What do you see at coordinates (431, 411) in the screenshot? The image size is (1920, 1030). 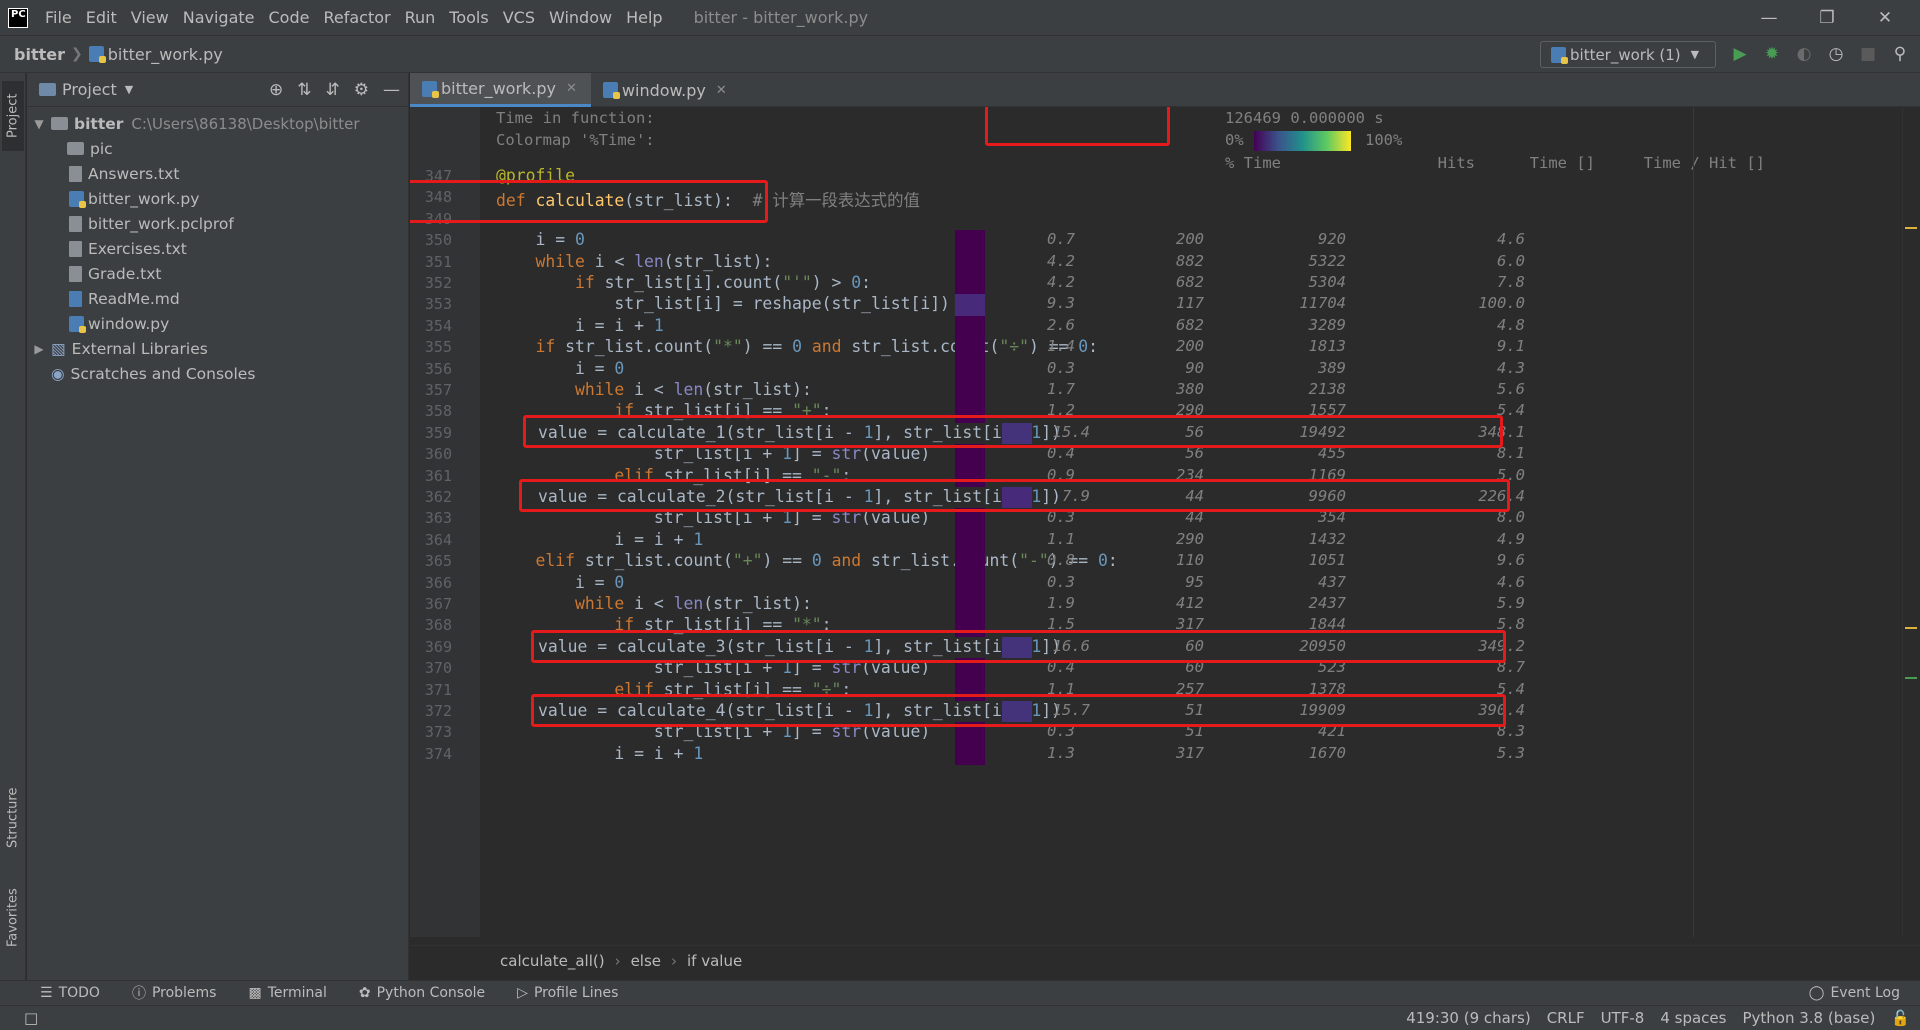 I see `line-number: 358` at bounding box center [431, 411].